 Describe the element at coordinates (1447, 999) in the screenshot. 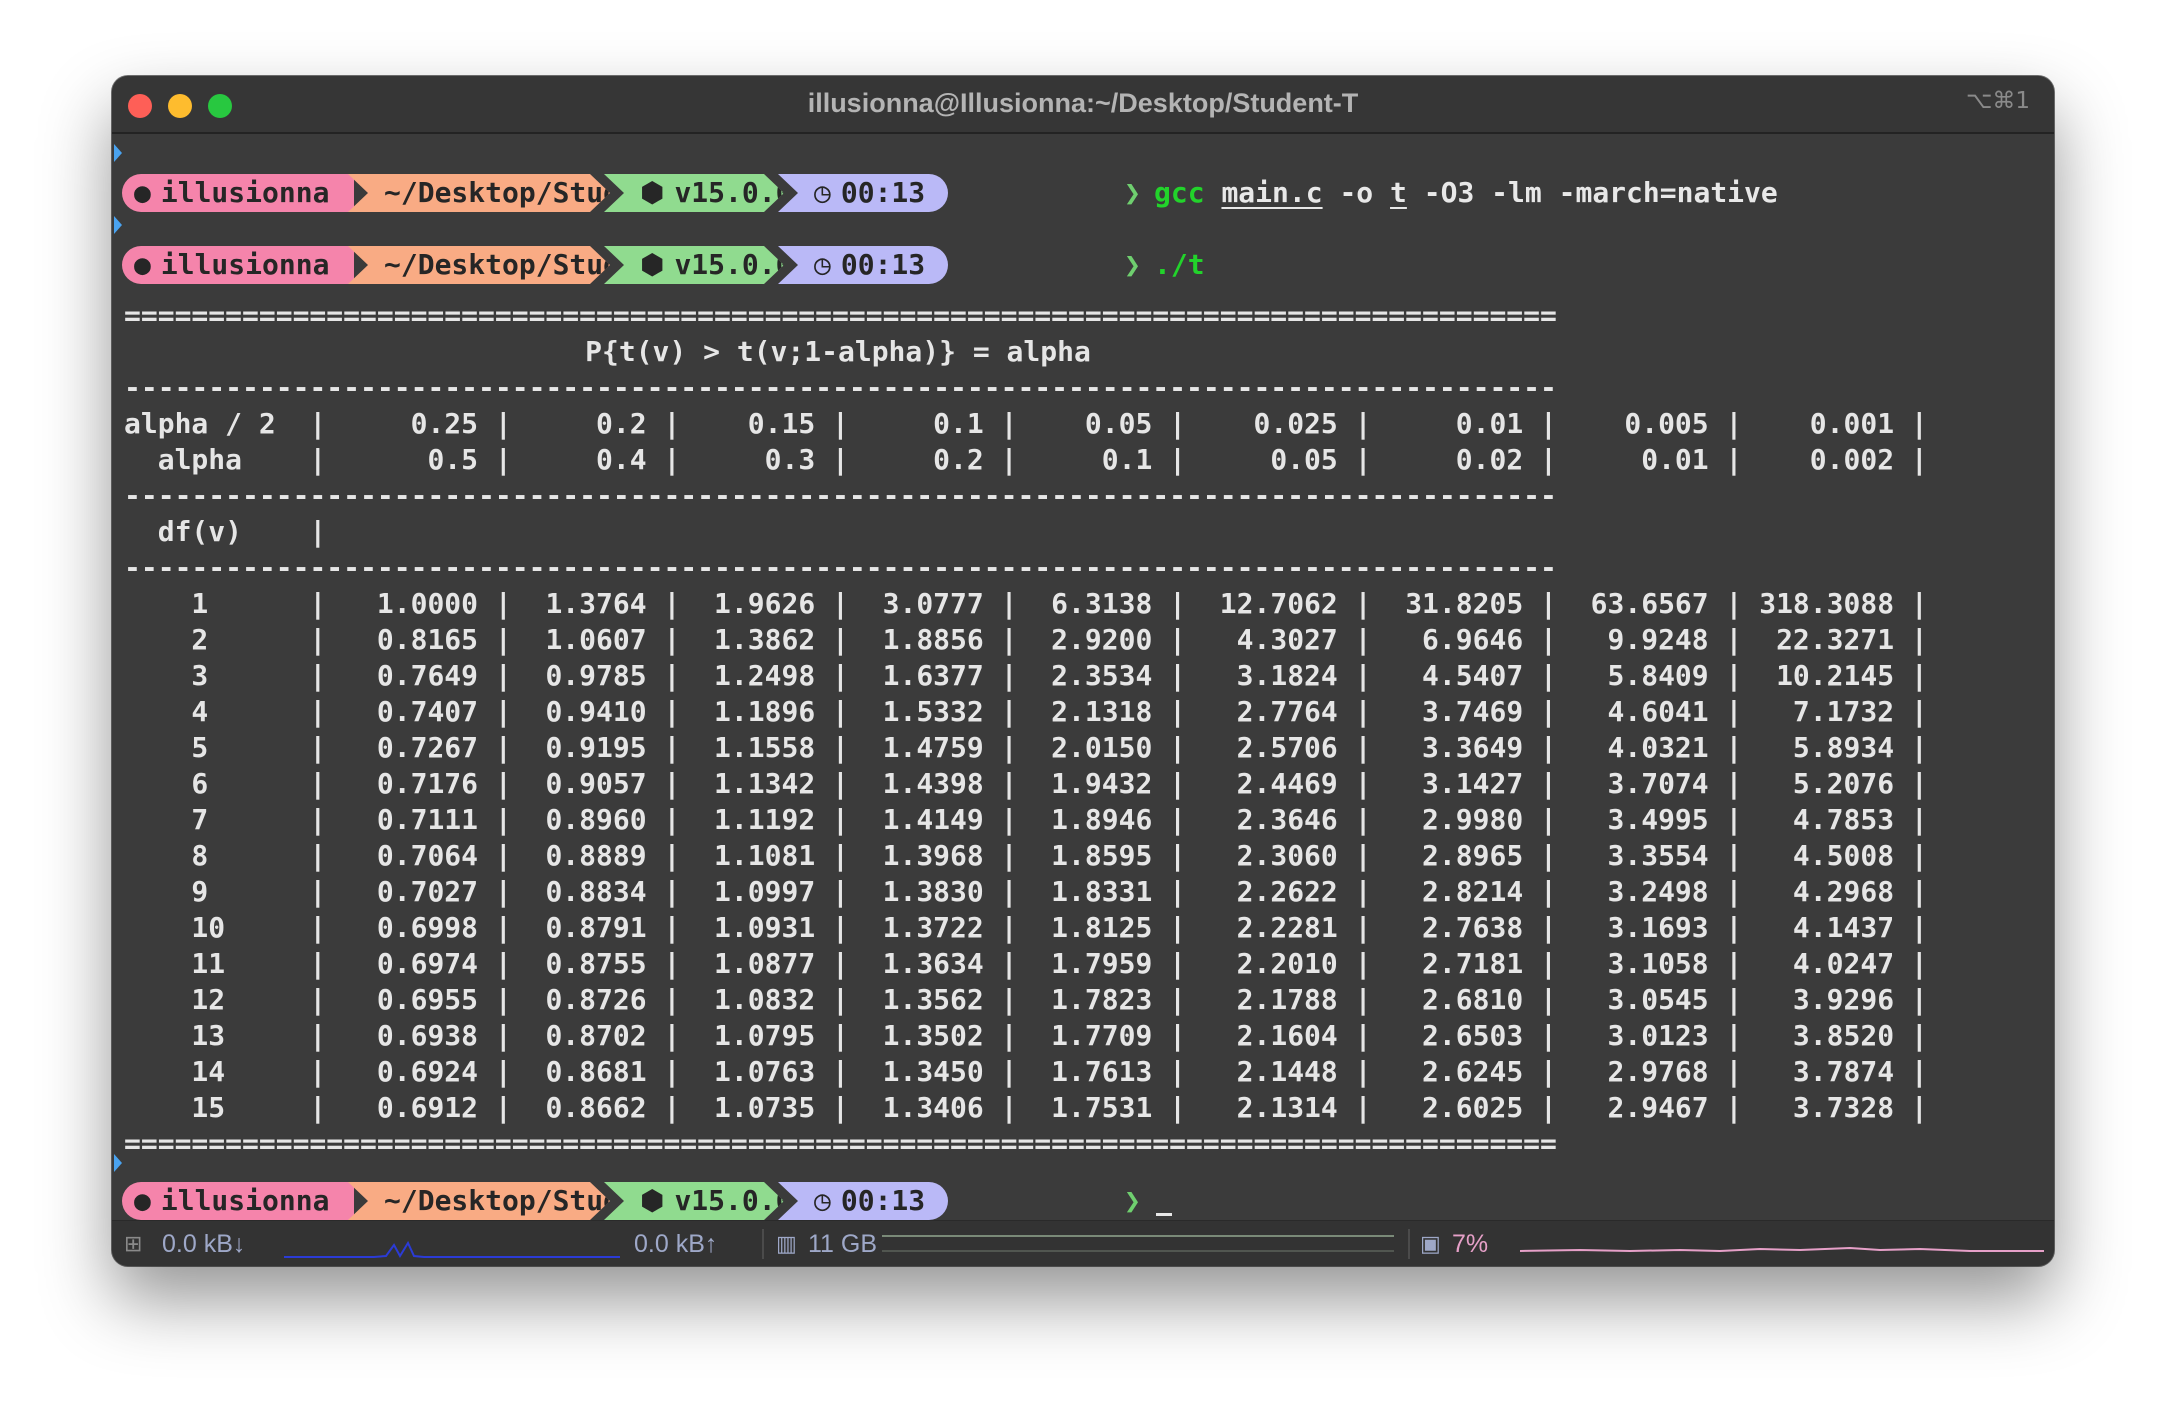

I see `table-cell: 2.6810` at that location.